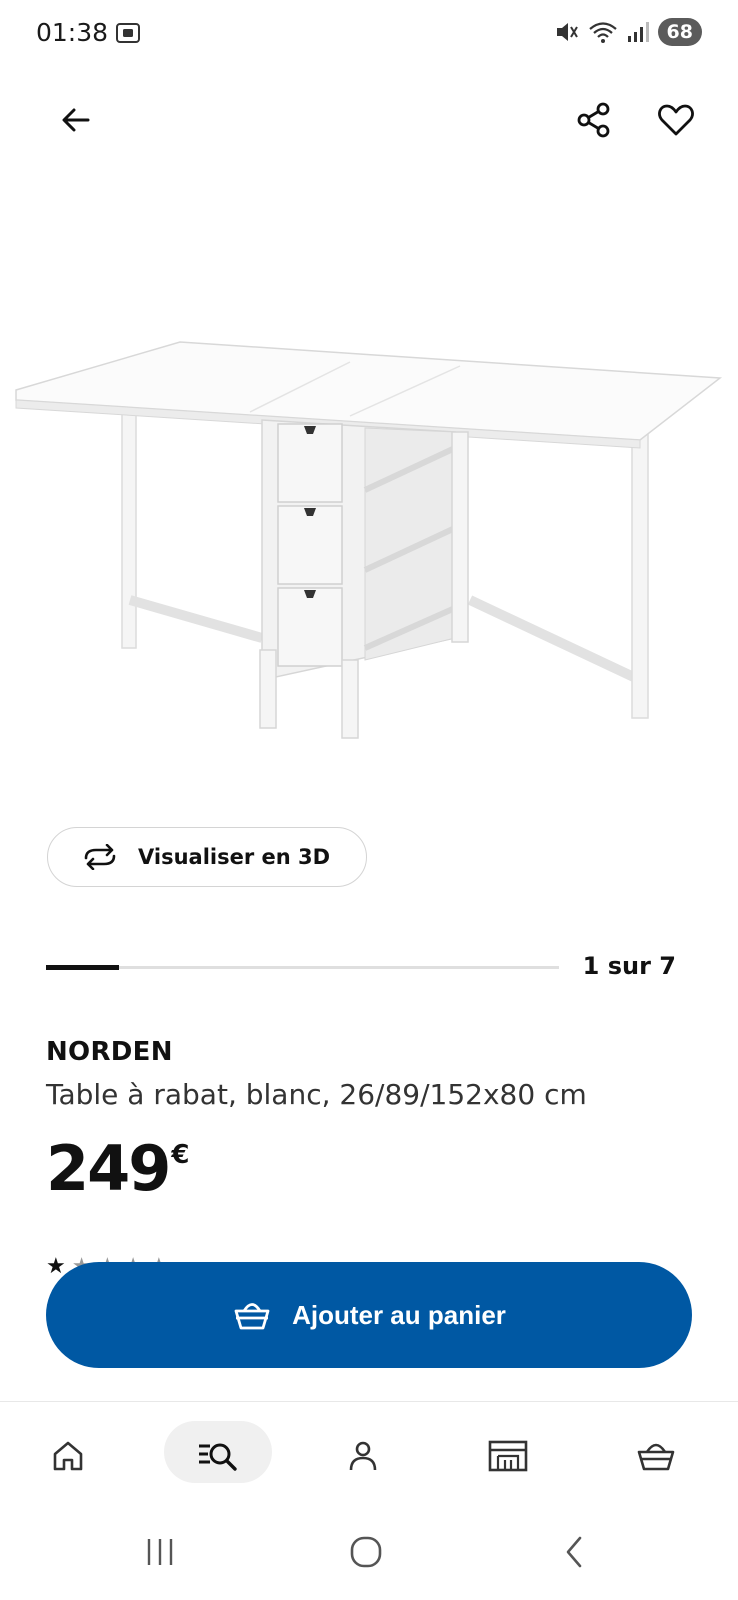 The image size is (738, 1600). I want to click on price-integer: 249, so click(108, 1168).